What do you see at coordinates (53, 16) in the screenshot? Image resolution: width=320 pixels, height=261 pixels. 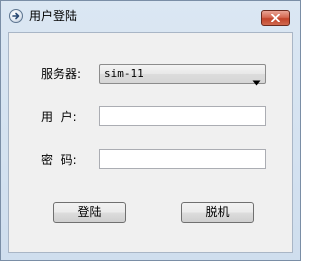 I see `window-title: 用户登陆` at bounding box center [53, 16].